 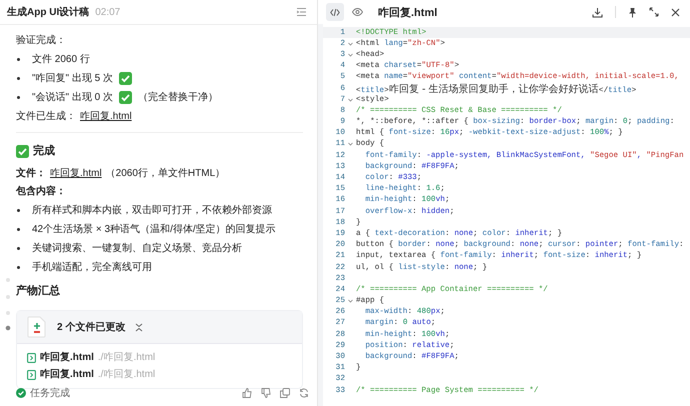 What do you see at coordinates (166, 173) in the screenshot?
I see `file-note: （2060行，单文件HTML）` at bounding box center [166, 173].